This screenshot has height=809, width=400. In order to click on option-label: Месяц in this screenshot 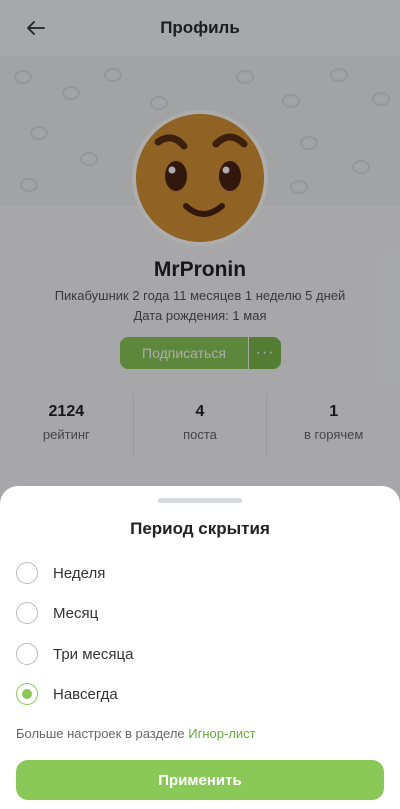, I will do `click(76, 613)`.